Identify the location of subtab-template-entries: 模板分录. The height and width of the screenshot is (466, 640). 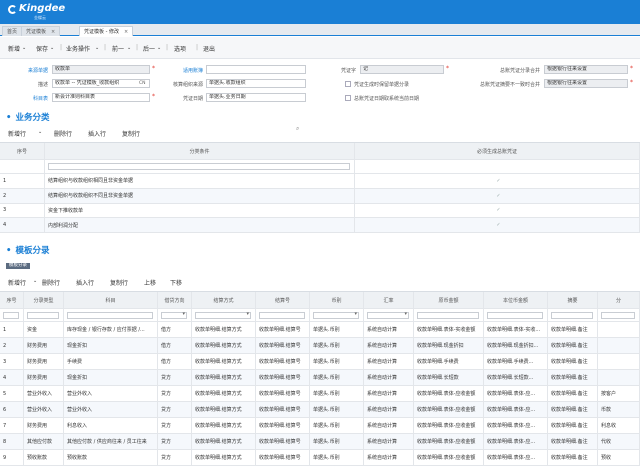
(18, 266).